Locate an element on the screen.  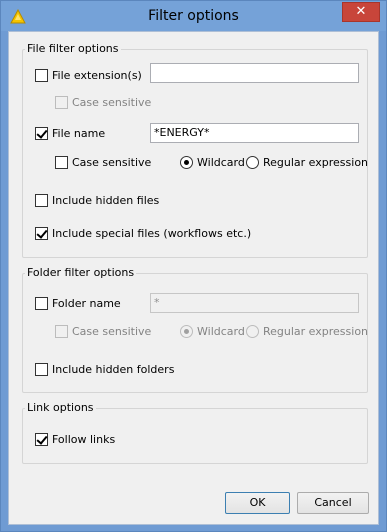
ext-case-sensitive-row: Case sensitive is located at coordinates (103, 102).